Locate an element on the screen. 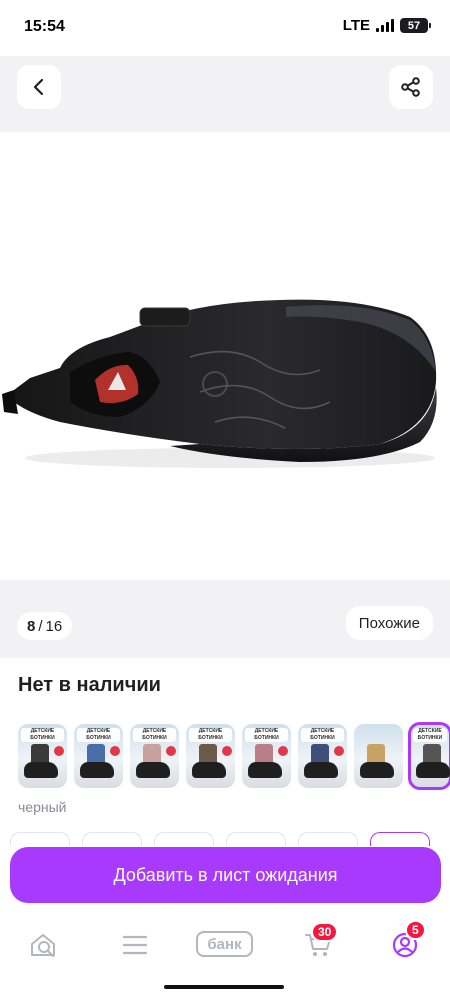 The image size is (450, 1000). menu-icon is located at coordinates (135, 945).